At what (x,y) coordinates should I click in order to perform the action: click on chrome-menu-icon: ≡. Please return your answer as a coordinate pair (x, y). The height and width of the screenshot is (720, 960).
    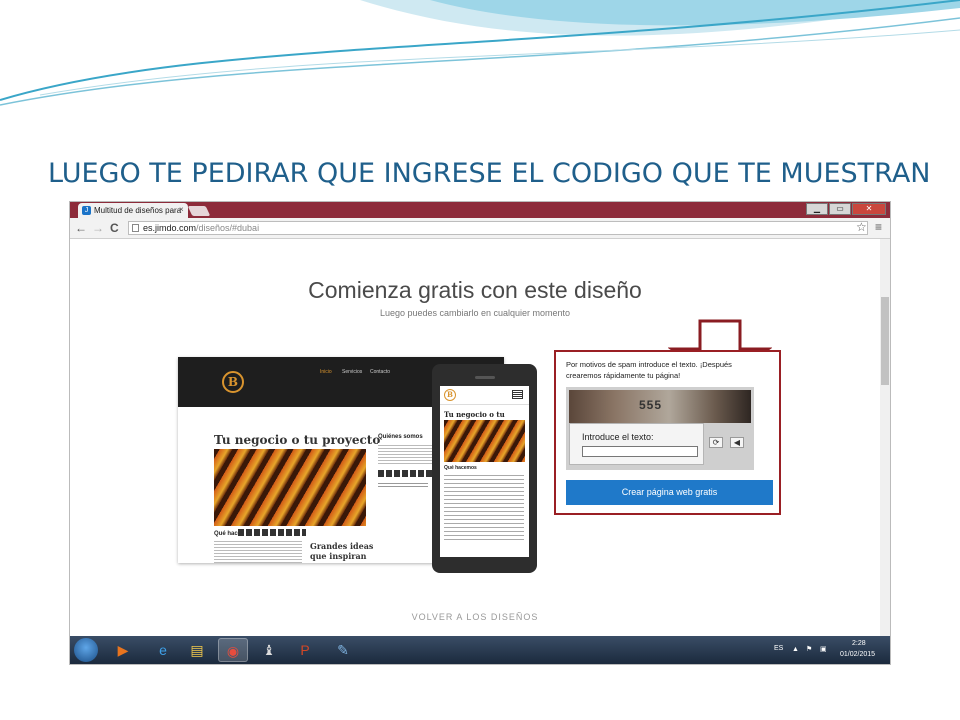
    Looking at the image, I should click on (878, 227).